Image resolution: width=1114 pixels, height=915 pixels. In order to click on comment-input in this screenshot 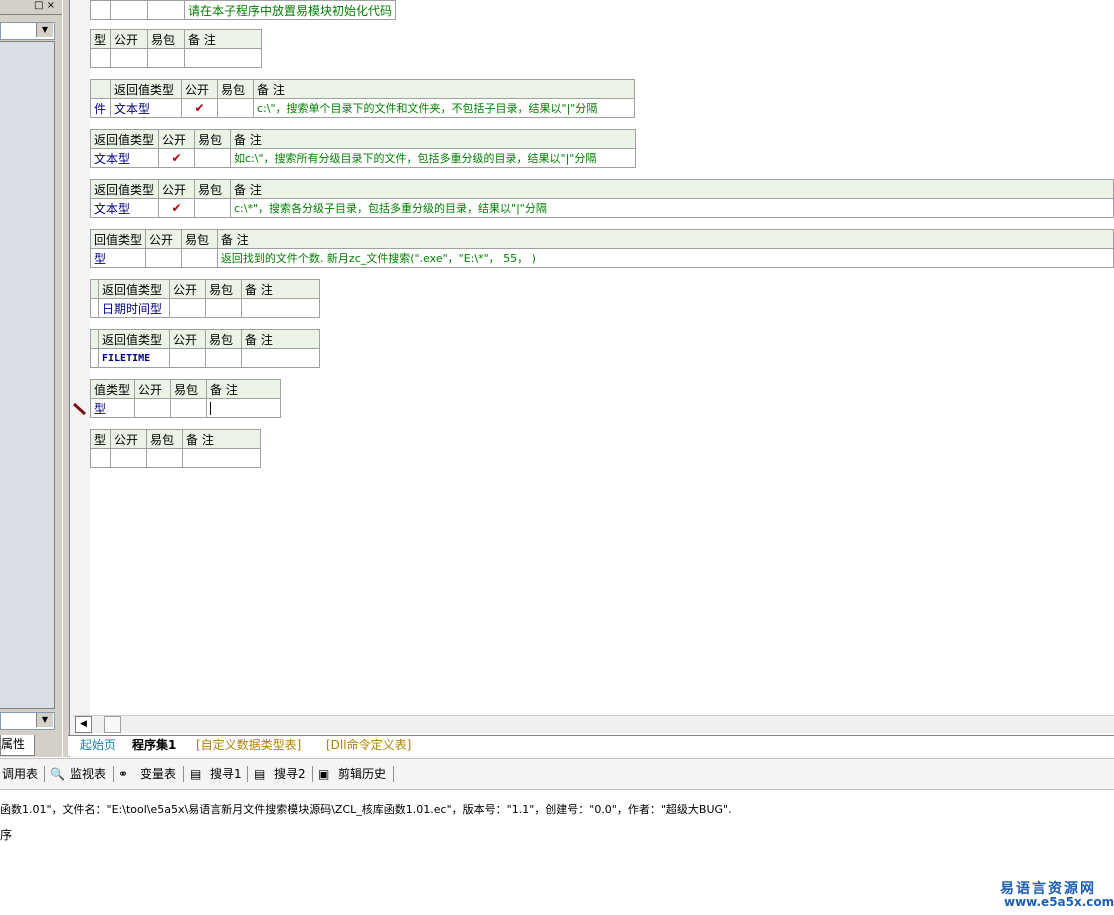, I will do `click(243, 408)`.